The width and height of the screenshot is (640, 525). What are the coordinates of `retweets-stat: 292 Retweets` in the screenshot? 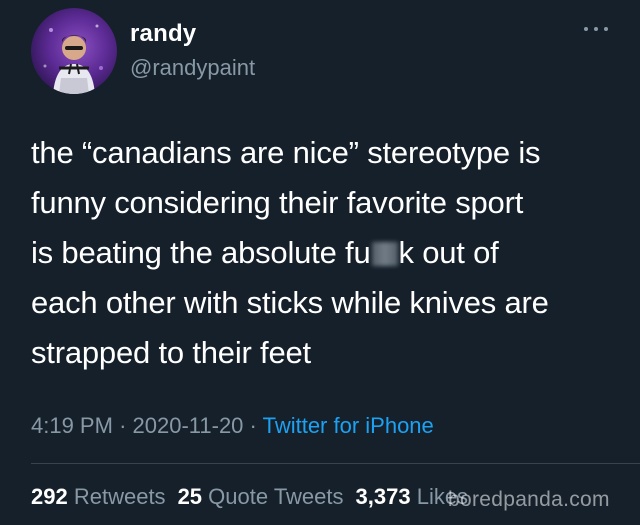 It's located at (98, 496).